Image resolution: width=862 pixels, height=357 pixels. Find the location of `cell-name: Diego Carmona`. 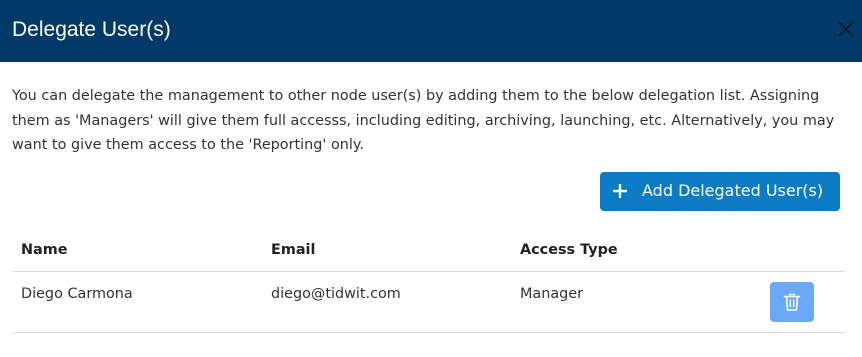

cell-name: Diego Carmona is located at coordinates (77, 294).